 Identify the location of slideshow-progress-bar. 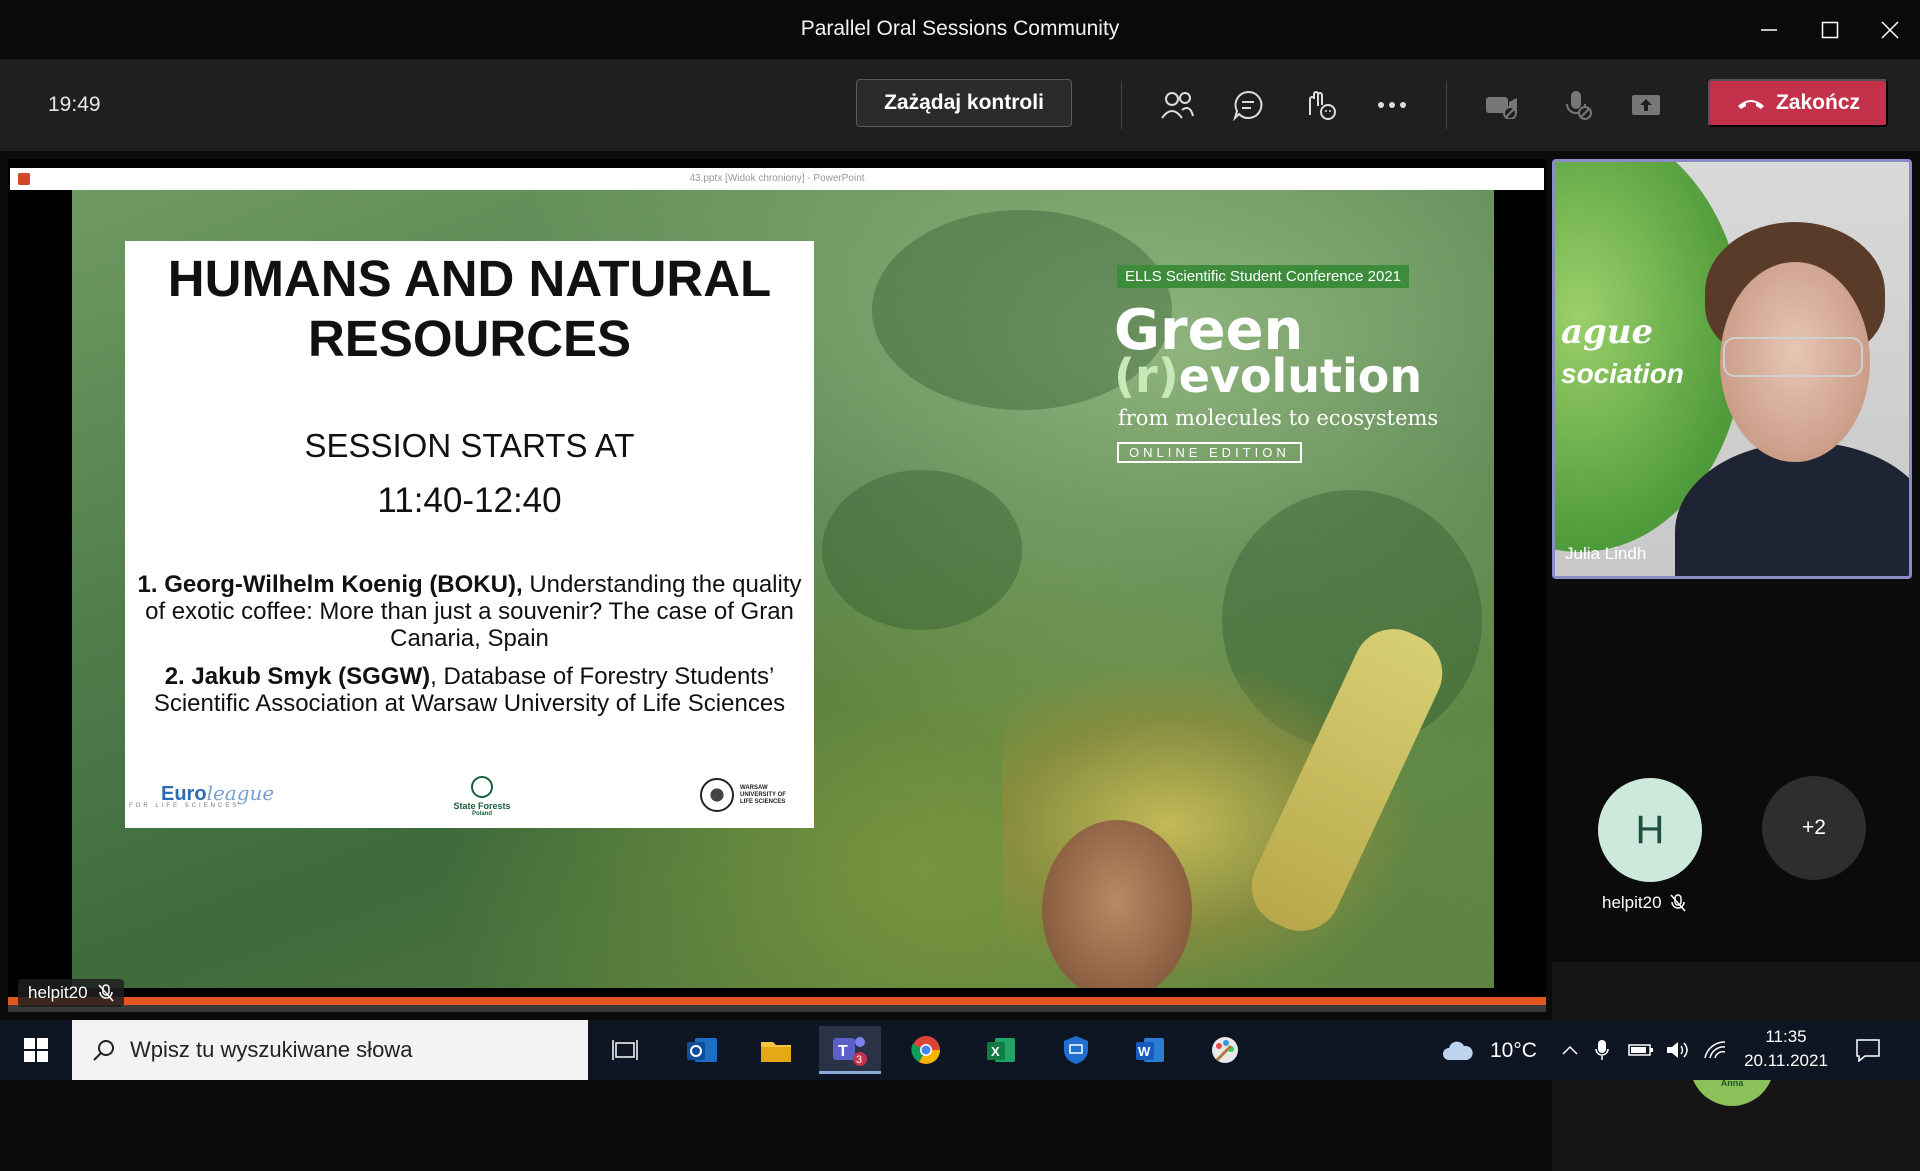
(777, 1001).